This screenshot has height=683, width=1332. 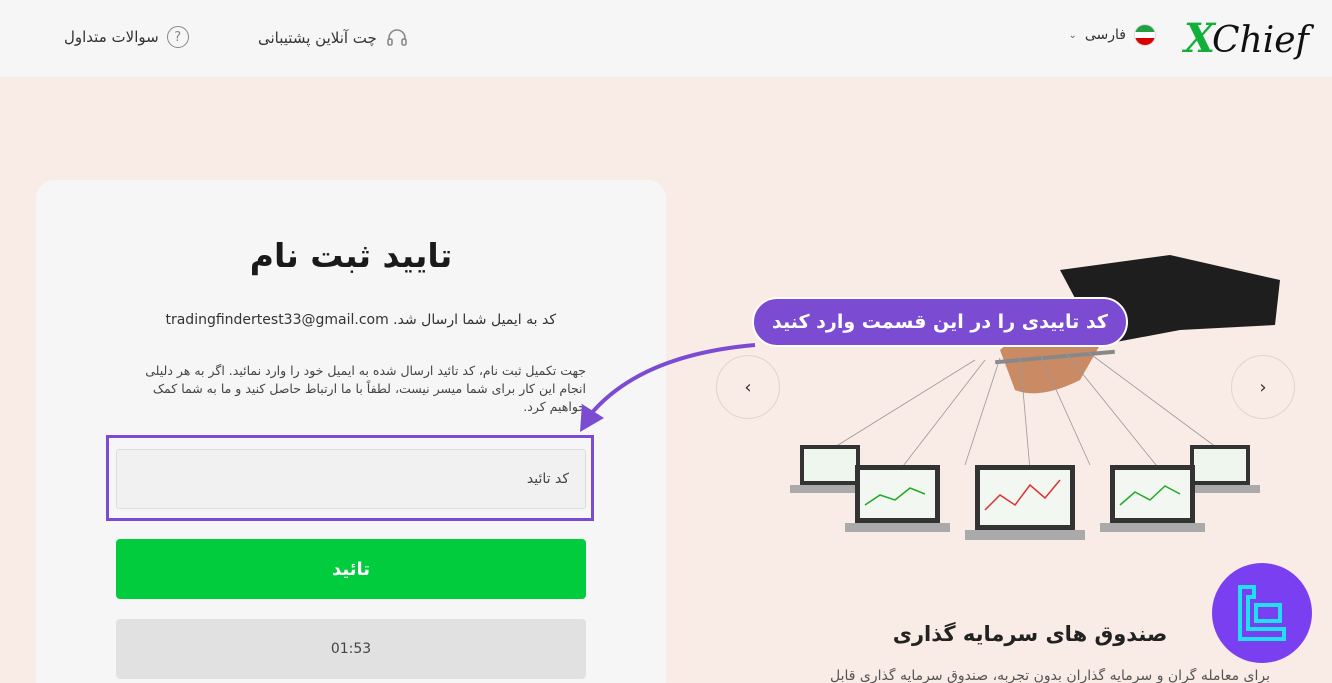 What do you see at coordinates (111, 37) in the screenshot?
I see `nav-faq-label: سوالات متداول` at bounding box center [111, 37].